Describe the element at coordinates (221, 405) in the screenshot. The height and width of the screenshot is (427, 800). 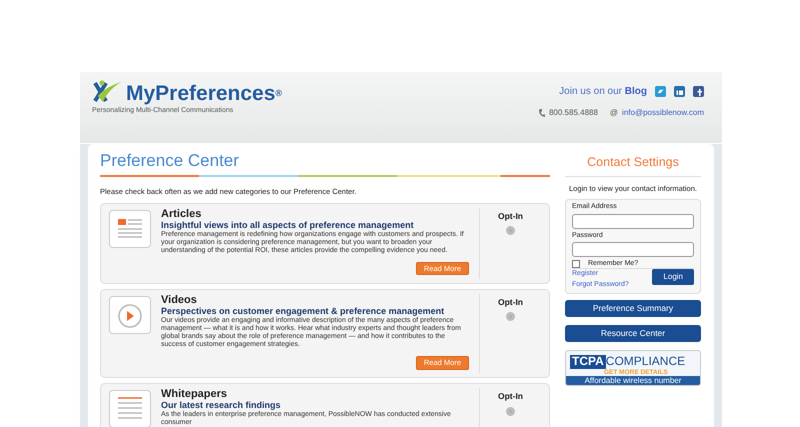
I see `category-subtitle: Our latest research findings` at that location.